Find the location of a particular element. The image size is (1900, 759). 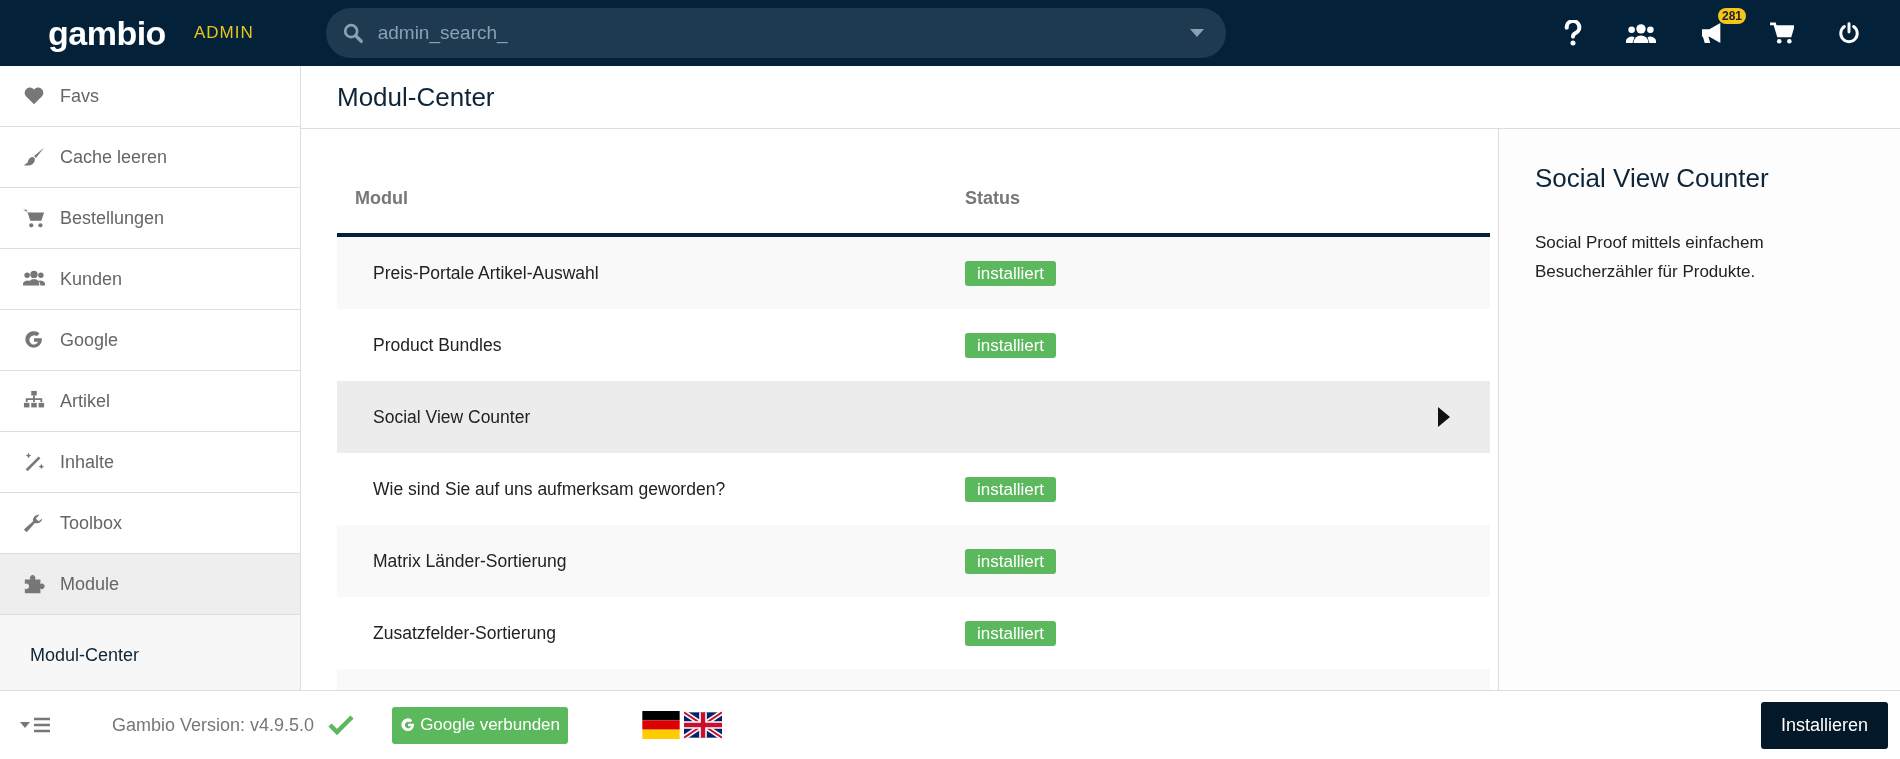

submenu-item: Modul-Center is located at coordinates (85, 655).